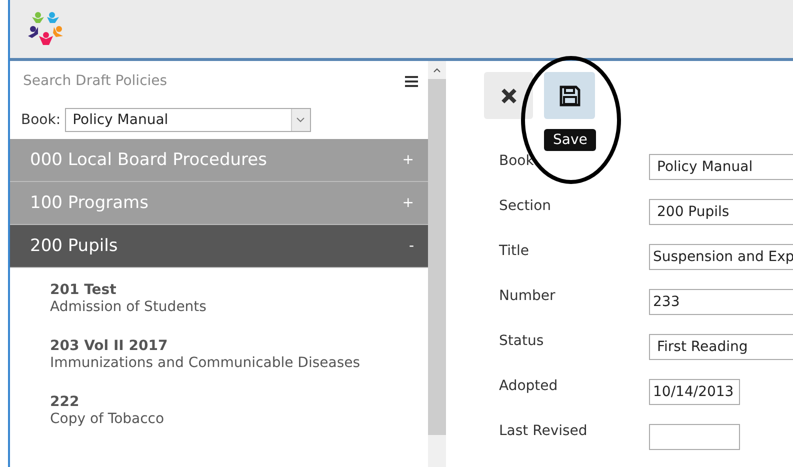 This screenshot has width=793, height=467. What do you see at coordinates (721, 302) in the screenshot?
I see `input-field: 233` at bounding box center [721, 302].